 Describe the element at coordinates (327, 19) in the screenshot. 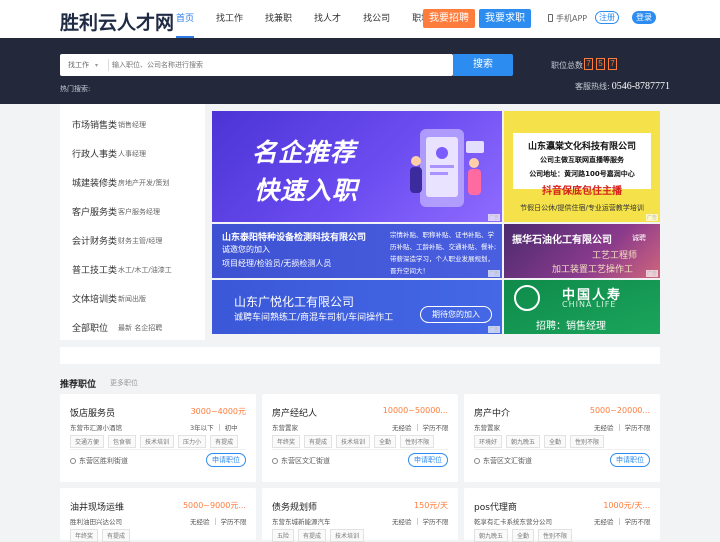

I see `nav-find-talent: 找人才` at that location.